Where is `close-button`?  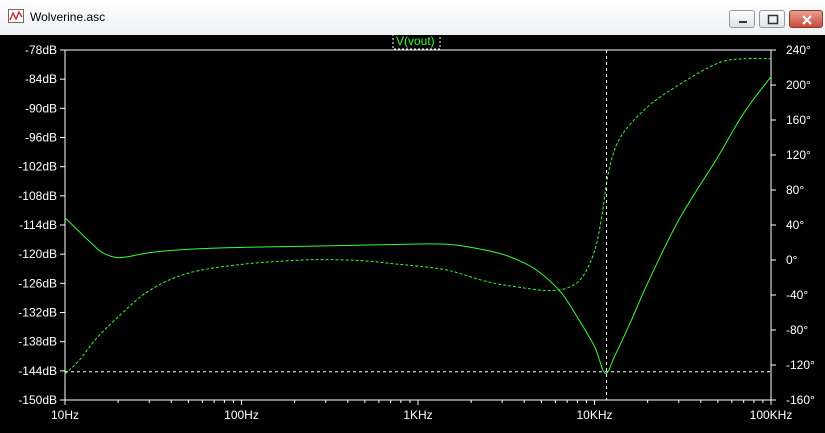 close-button is located at coordinates (806, 19).